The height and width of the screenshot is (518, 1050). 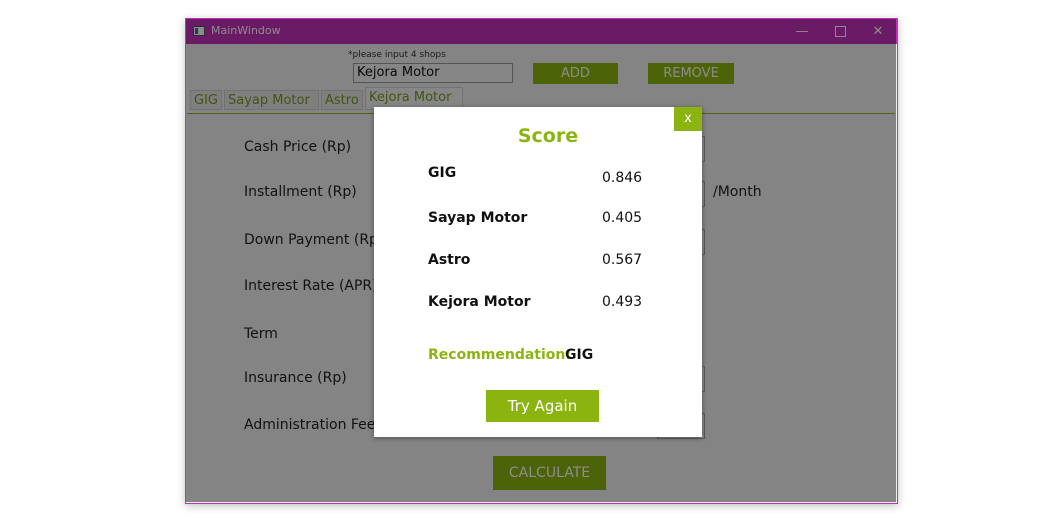 What do you see at coordinates (622, 218) in the screenshot?
I see `score-value-sayap-motor: 0.405` at bounding box center [622, 218].